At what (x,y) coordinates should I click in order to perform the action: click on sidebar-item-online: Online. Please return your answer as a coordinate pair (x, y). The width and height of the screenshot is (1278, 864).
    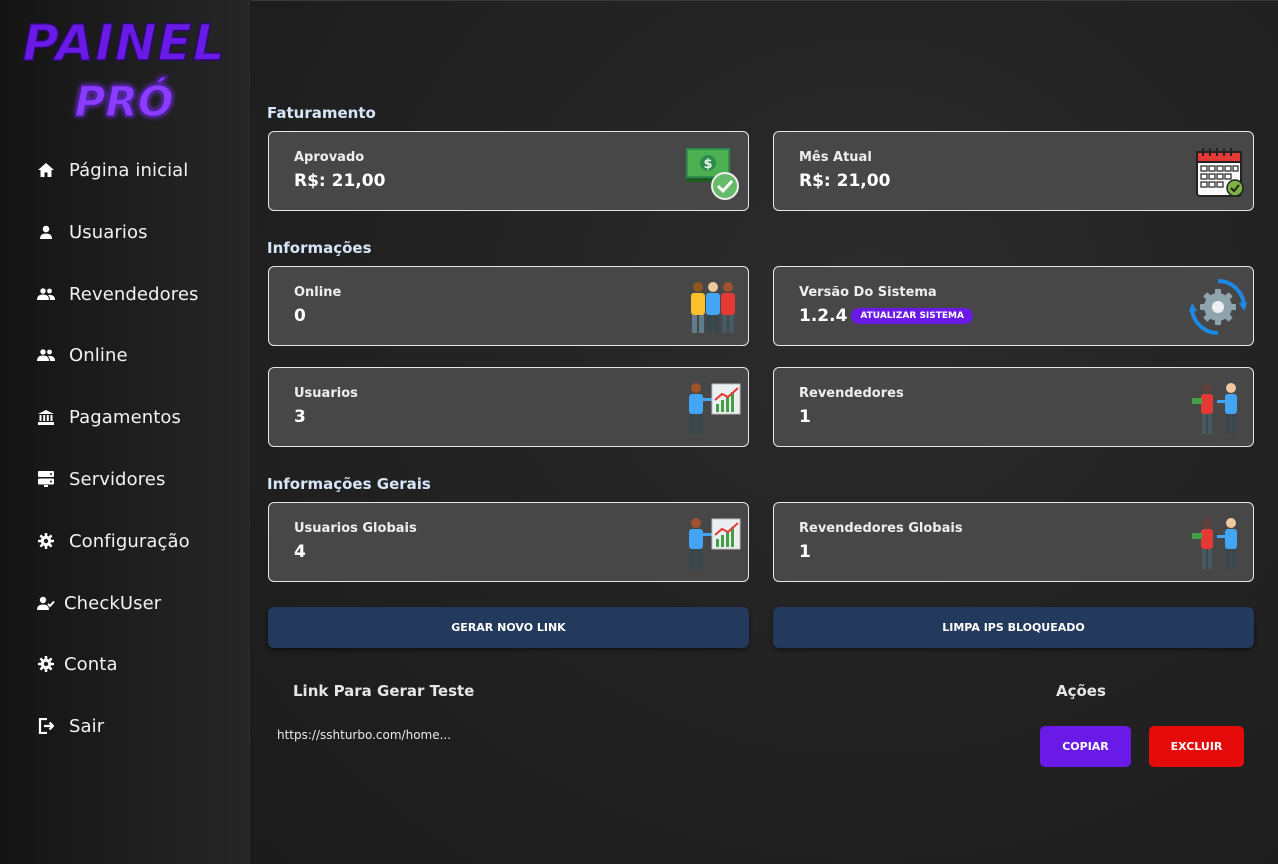
    Looking at the image, I should click on (125, 355).